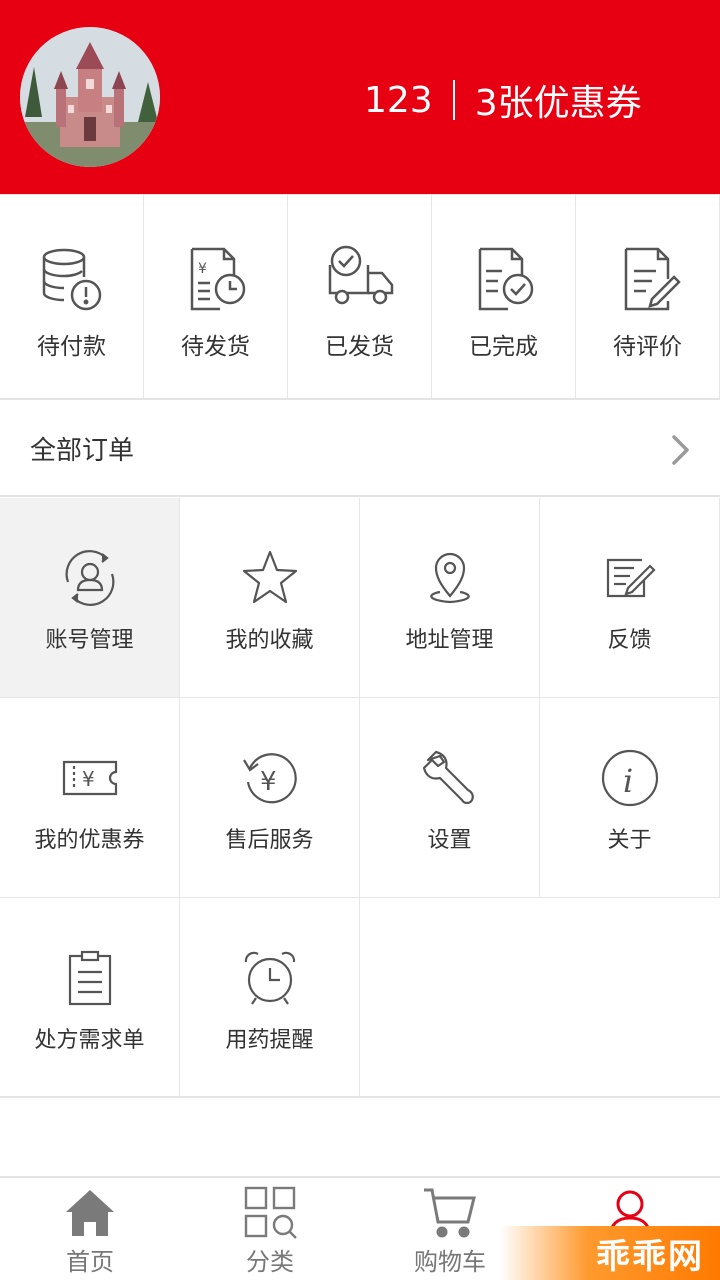 The image size is (720, 1280). What do you see at coordinates (269, 978) in the screenshot?
I see `alarm-clock-icon` at bounding box center [269, 978].